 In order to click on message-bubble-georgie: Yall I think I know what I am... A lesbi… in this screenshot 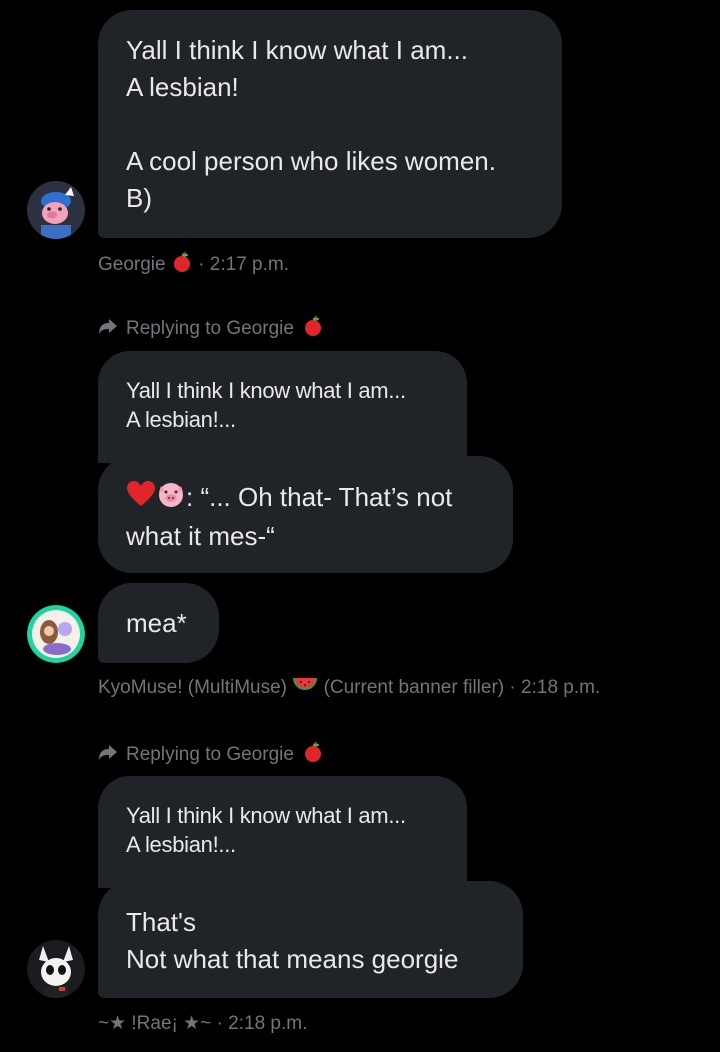, I will do `click(330, 124)`.